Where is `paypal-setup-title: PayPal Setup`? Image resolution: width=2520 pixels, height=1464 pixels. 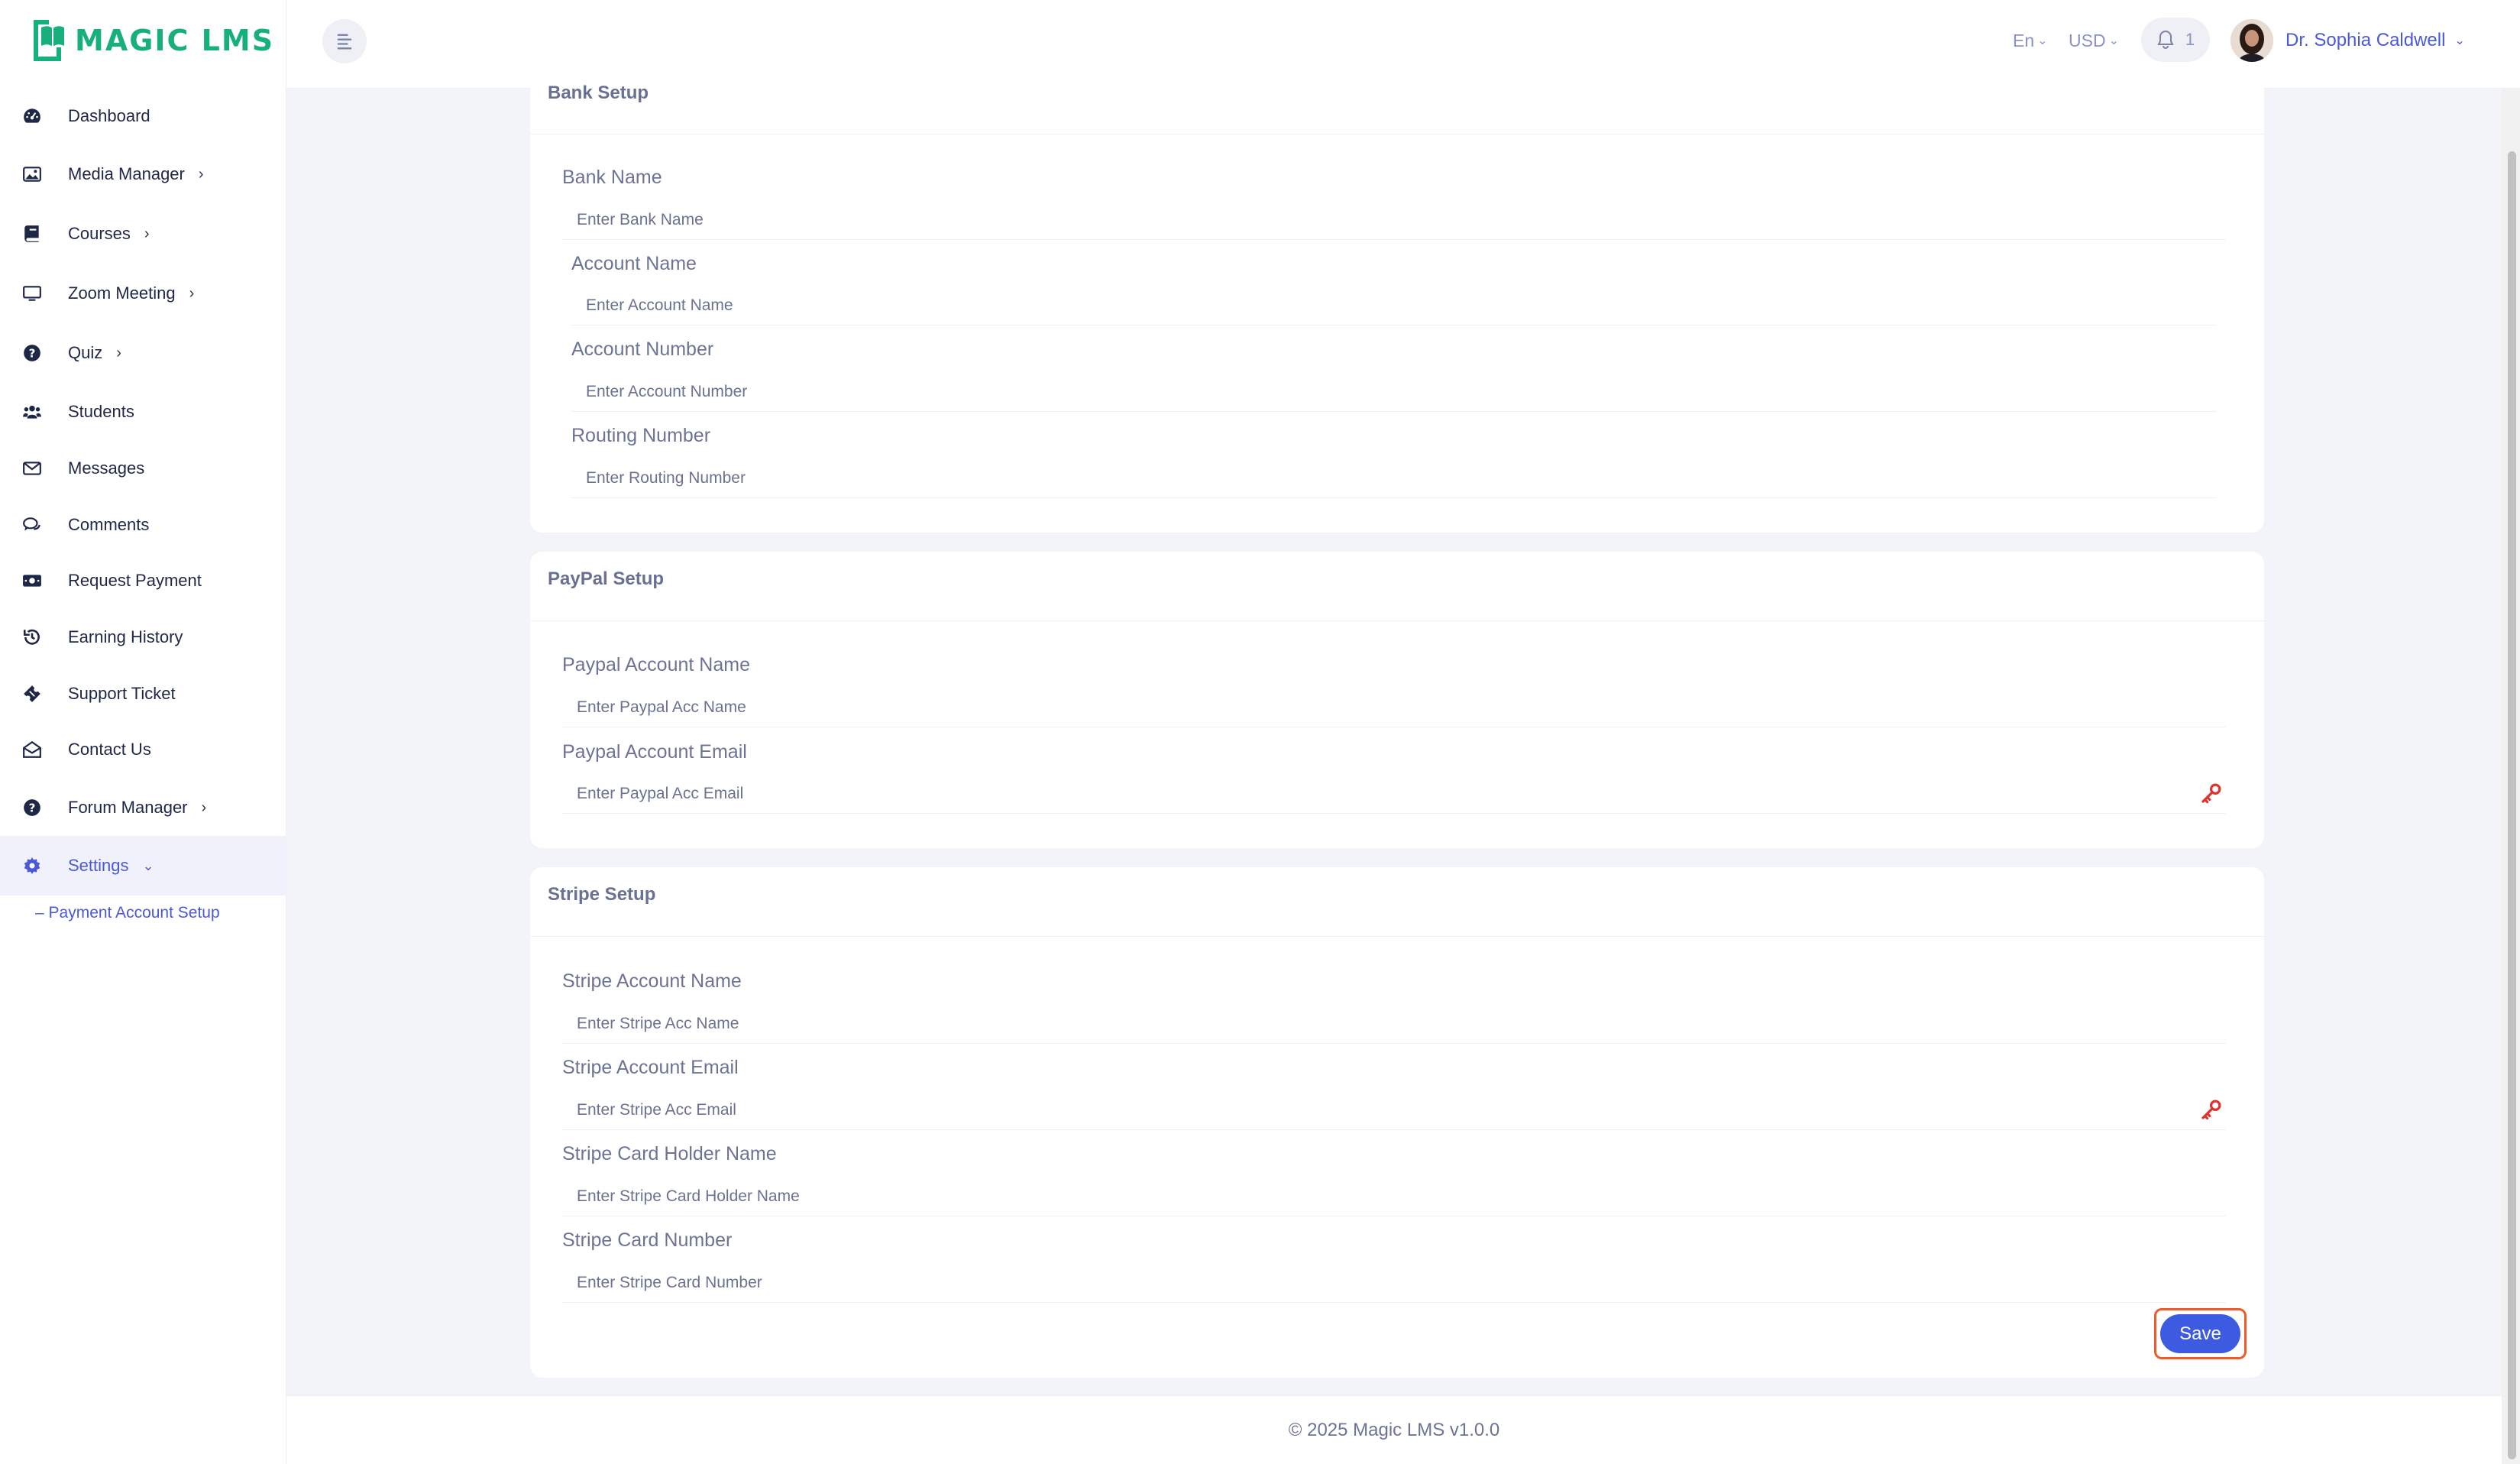
paypal-setup-title: PayPal Setup is located at coordinates (606, 578).